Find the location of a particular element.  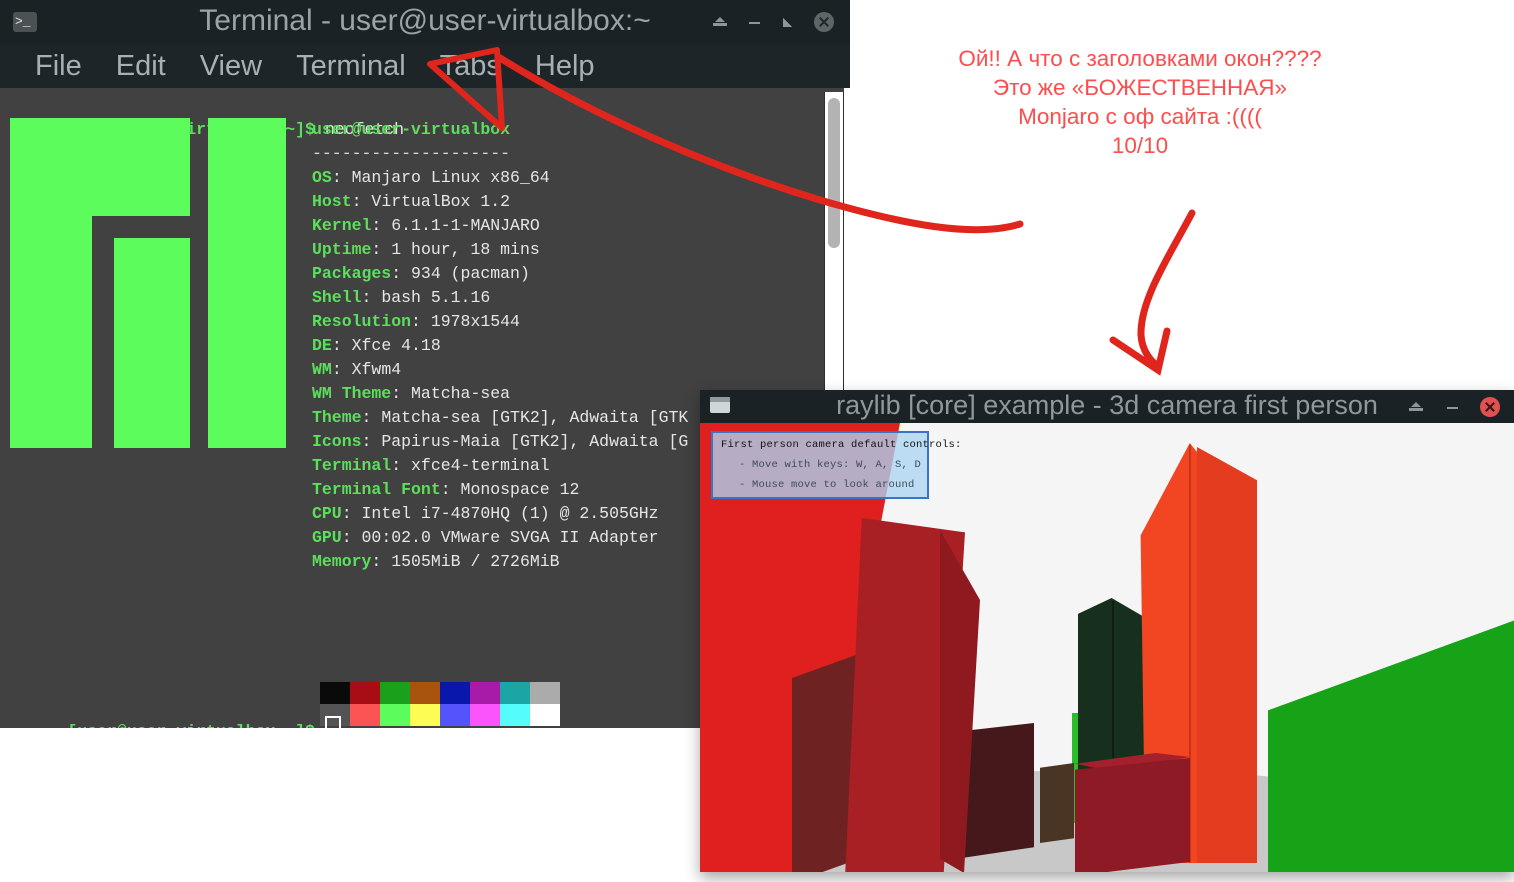

menu-item-tabs: Tabs is located at coordinates (470, 66).